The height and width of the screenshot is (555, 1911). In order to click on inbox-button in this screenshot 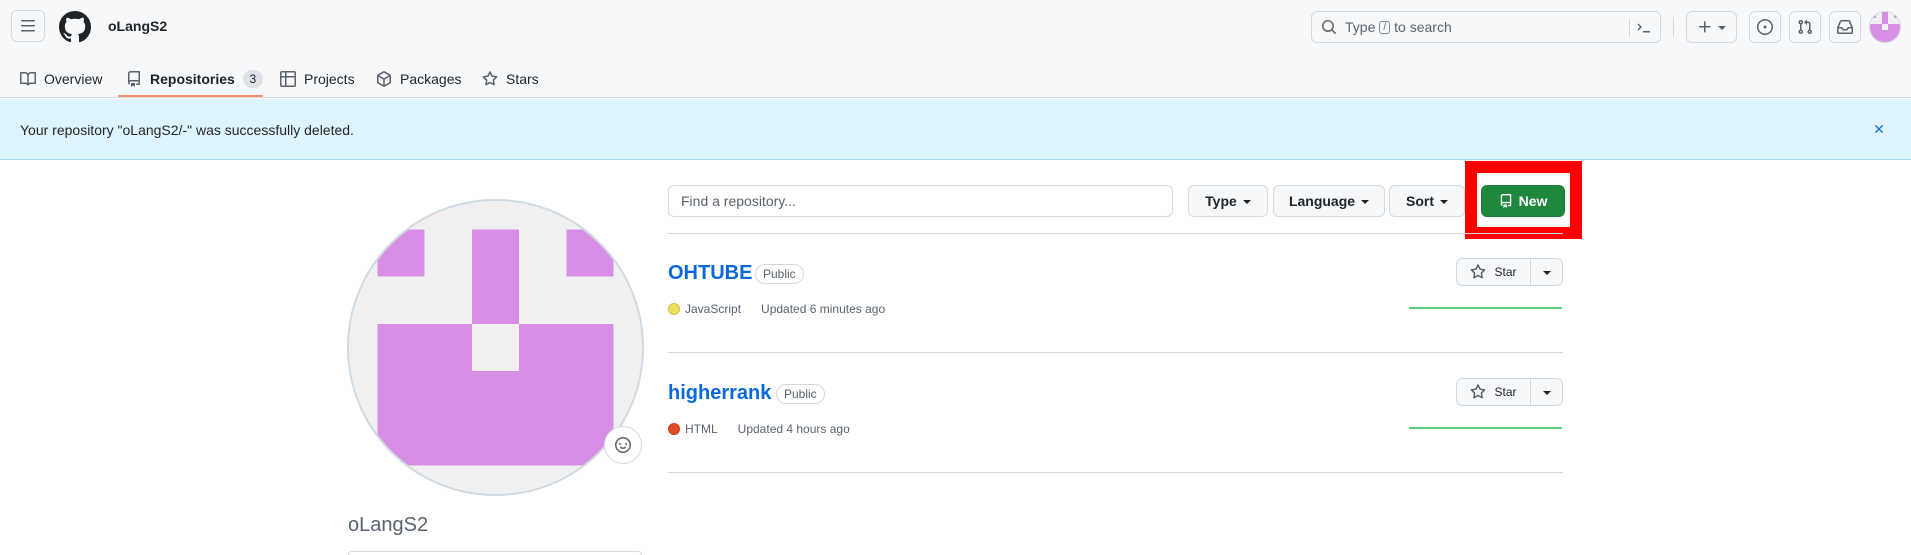, I will do `click(1845, 27)`.